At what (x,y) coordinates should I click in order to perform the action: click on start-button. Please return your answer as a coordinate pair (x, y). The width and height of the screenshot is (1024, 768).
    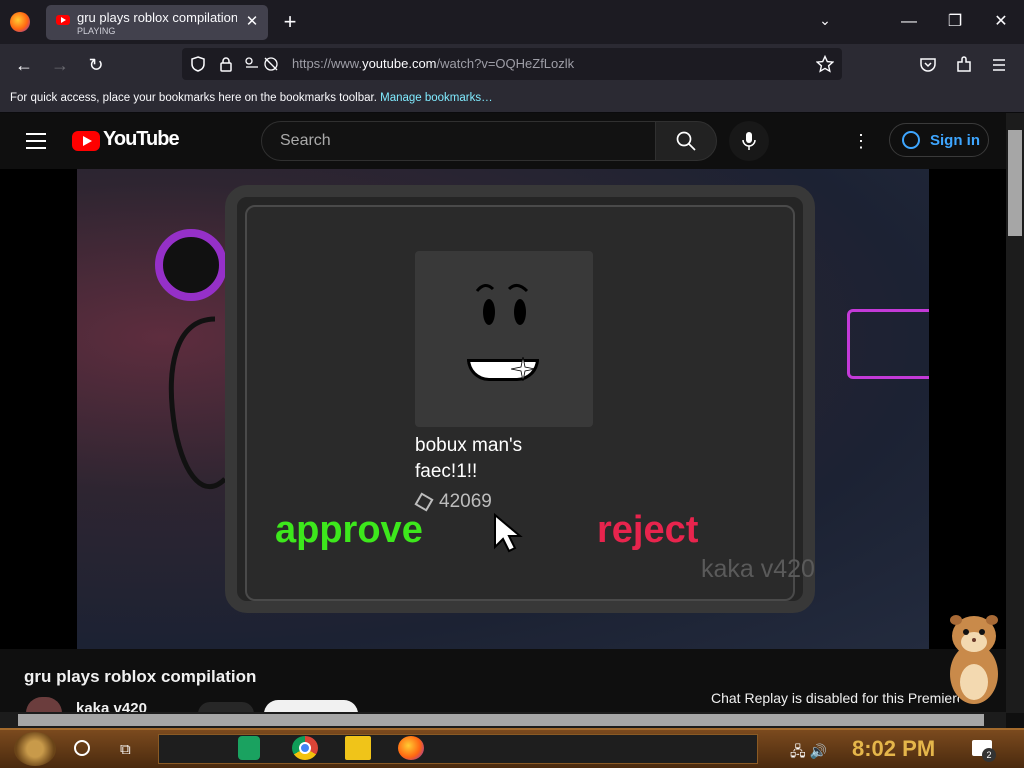
    Looking at the image, I should click on (35, 749).